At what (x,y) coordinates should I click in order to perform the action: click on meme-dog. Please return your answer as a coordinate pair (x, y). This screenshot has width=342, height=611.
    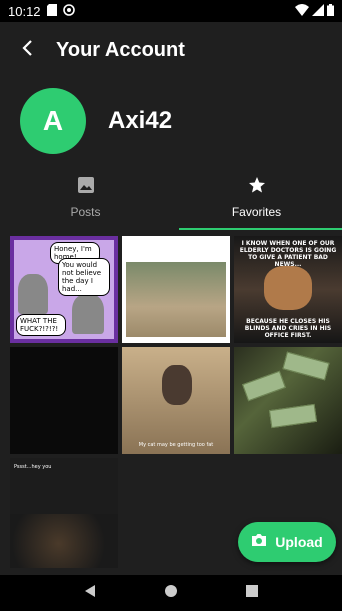
    Looking at the image, I should click on (288, 288).